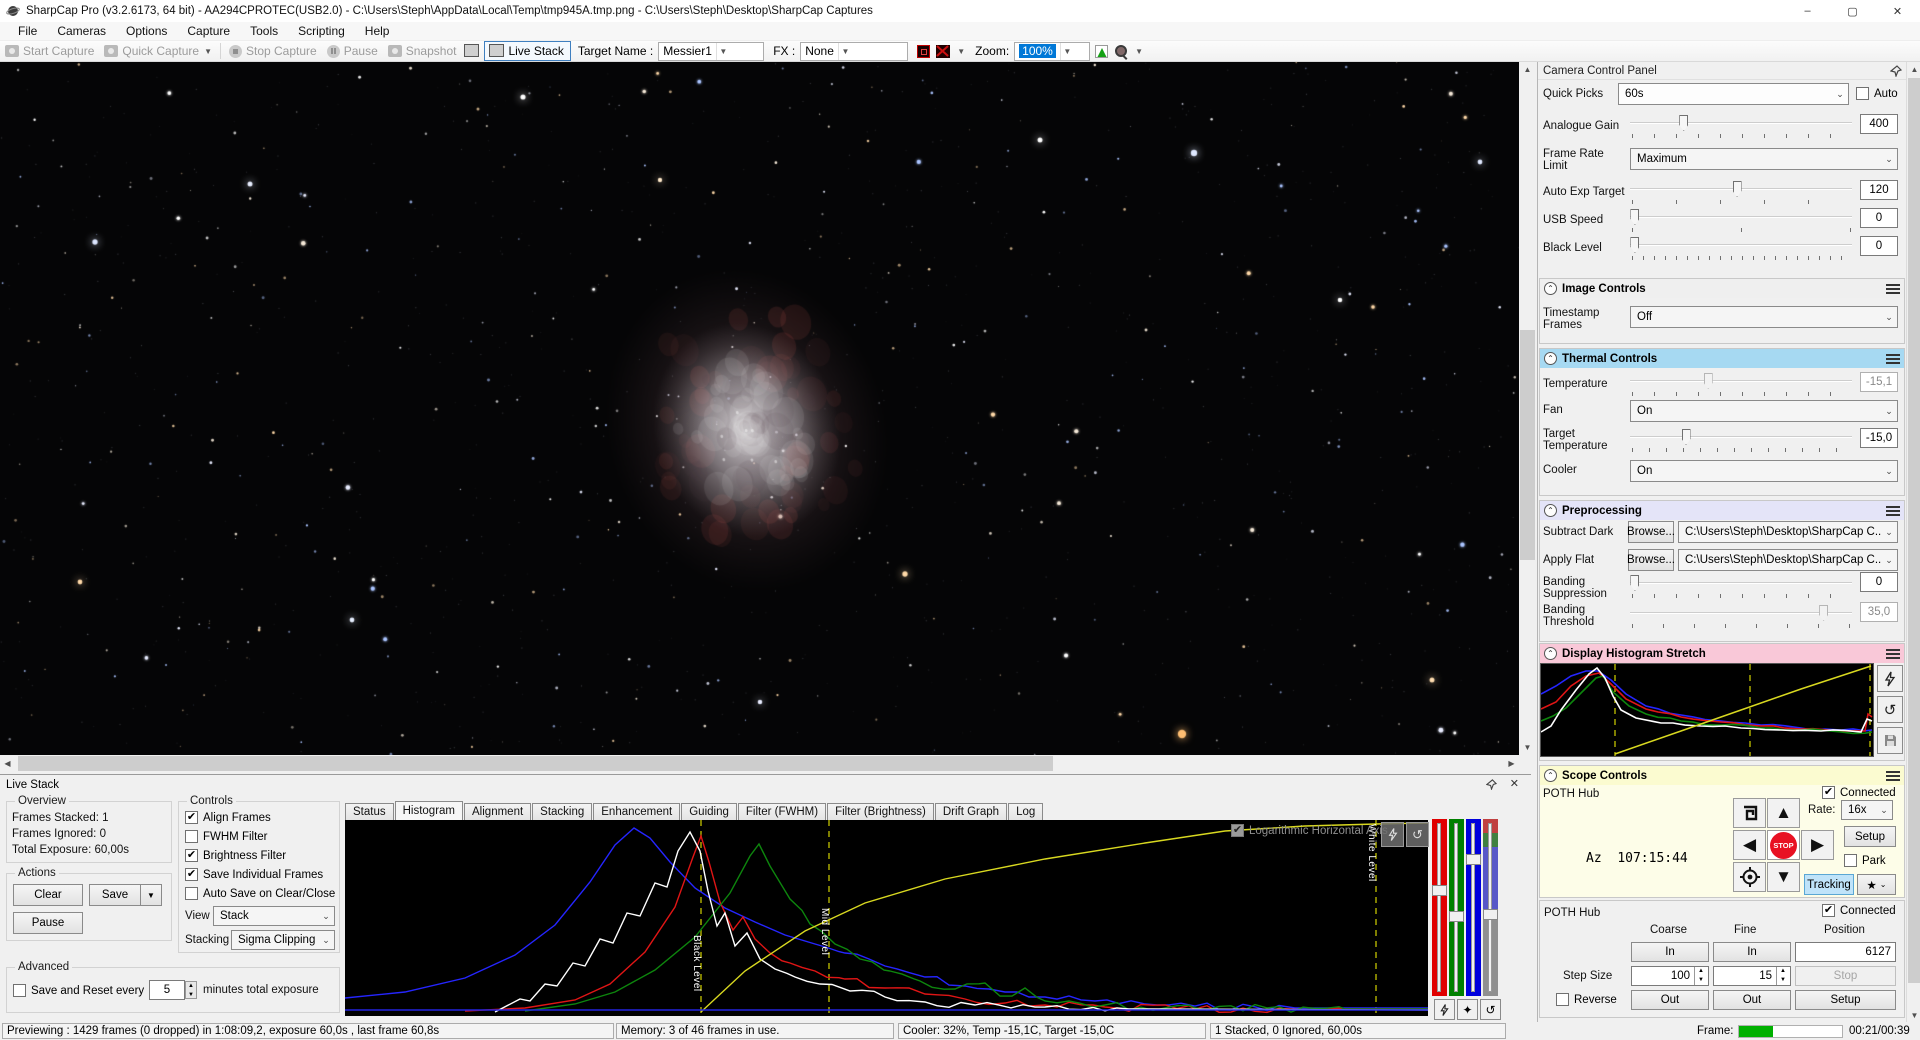 The height and width of the screenshot is (1040, 1920). What do you see at coordinates (1722, 288) in the screenshot?
I see `image-controls-header: ⌃ Image Controls` at bounding box center [1722, 288].